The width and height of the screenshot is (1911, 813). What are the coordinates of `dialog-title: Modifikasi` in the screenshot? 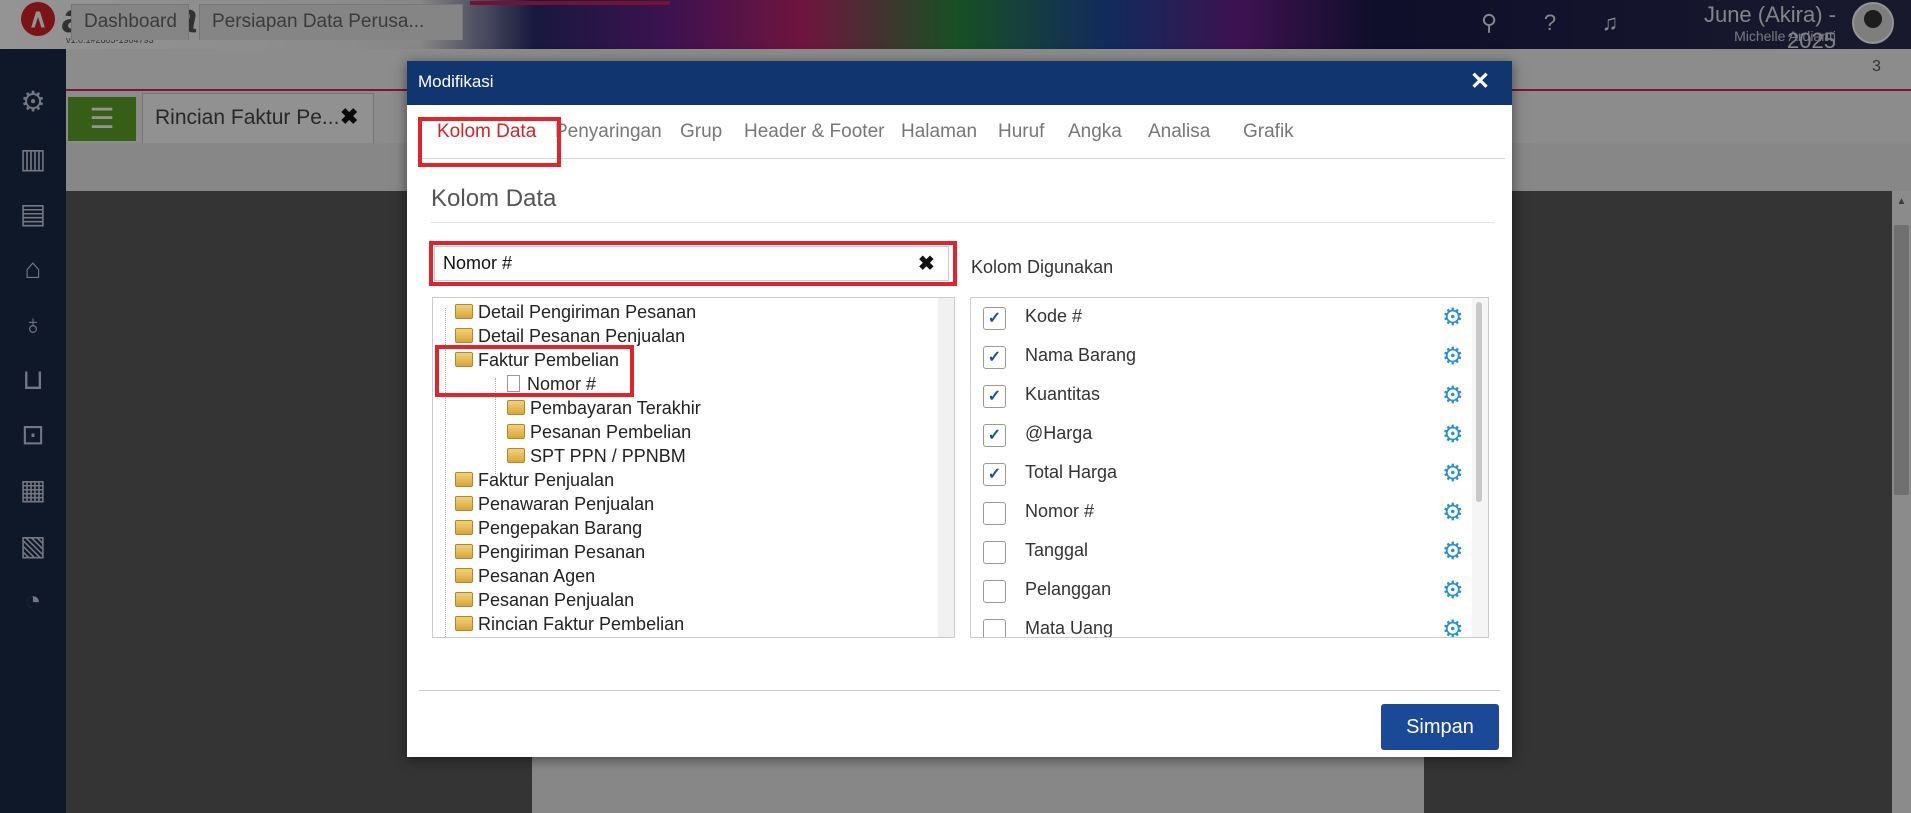 It's located at (456, 81).